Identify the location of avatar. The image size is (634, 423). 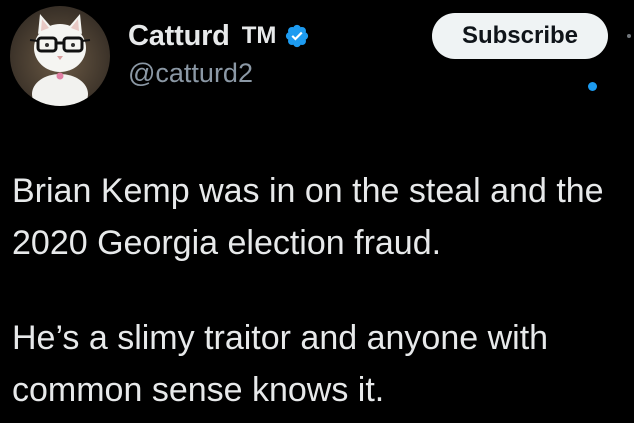
(60, 56).